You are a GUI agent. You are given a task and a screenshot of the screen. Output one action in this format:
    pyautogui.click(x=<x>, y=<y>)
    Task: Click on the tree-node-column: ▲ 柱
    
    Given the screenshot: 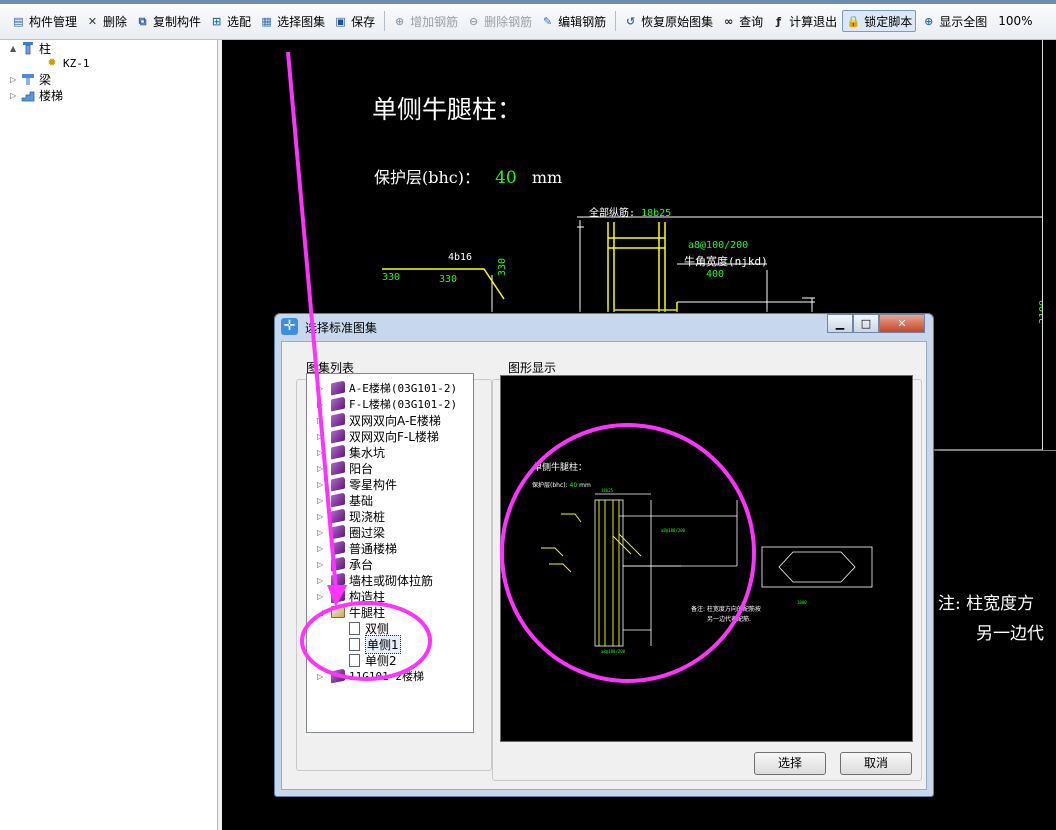 What is the action you would take?
    pyautogui.click(x=30, y=48)
    